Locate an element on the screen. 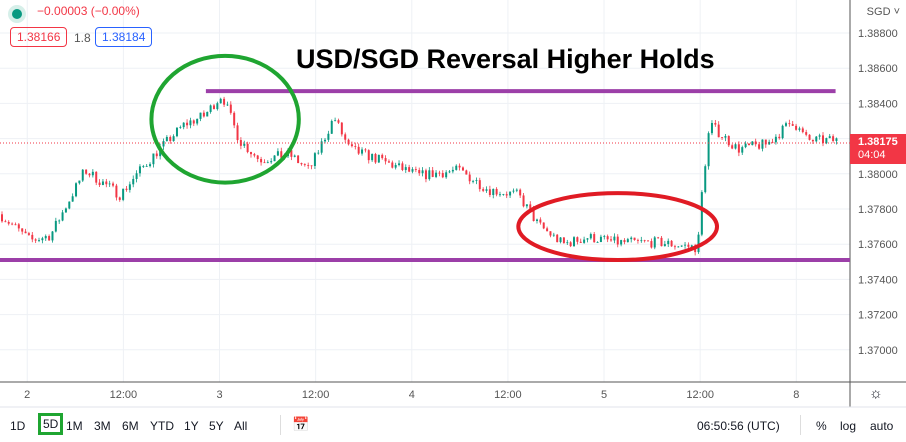 This screenshot has width=906, height=442. x-tick-label: 12:00 is located at coordinates (124, 395).